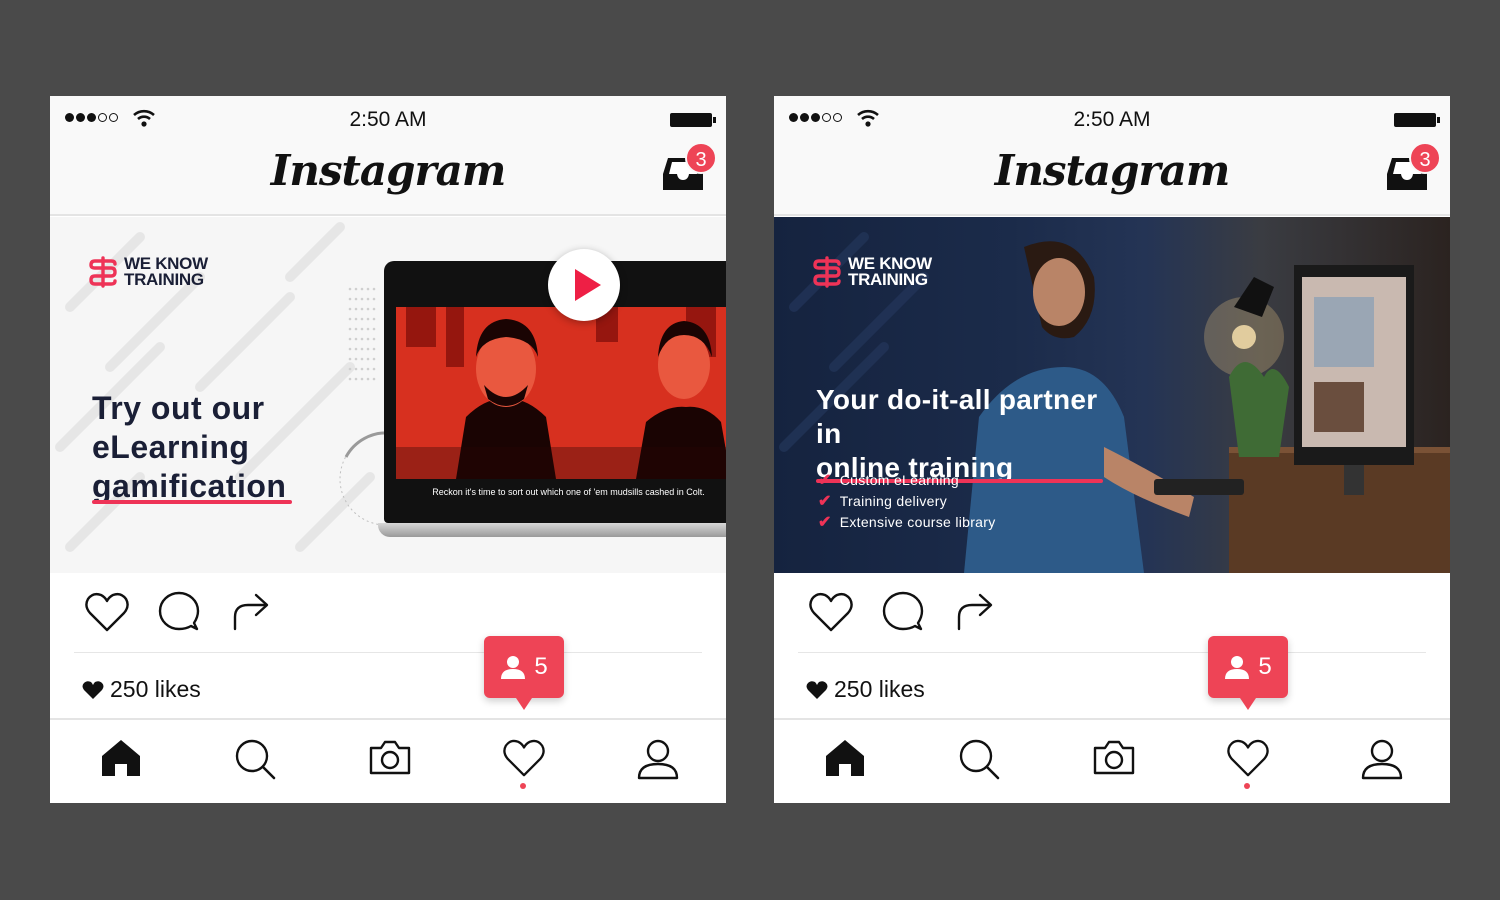 This screenshot has width=1500, height=900. I want to click on headline-line-2-prefix: in, so click(829, 433).